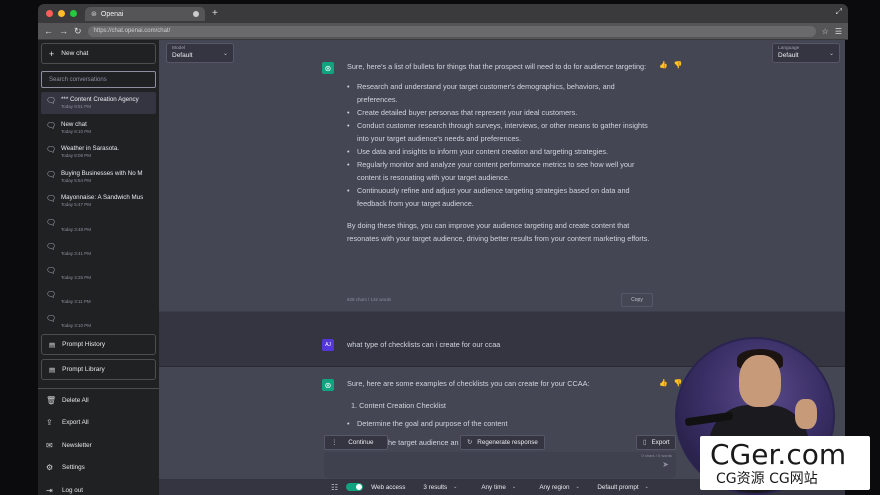  I want to click on watermark: CGer.com CG资源 CG网站, so click(785, 463).